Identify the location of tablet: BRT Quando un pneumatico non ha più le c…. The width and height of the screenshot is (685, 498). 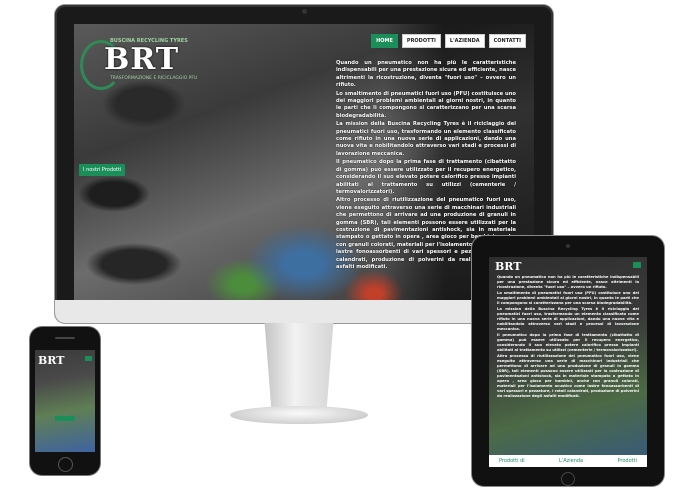
(568, 361).